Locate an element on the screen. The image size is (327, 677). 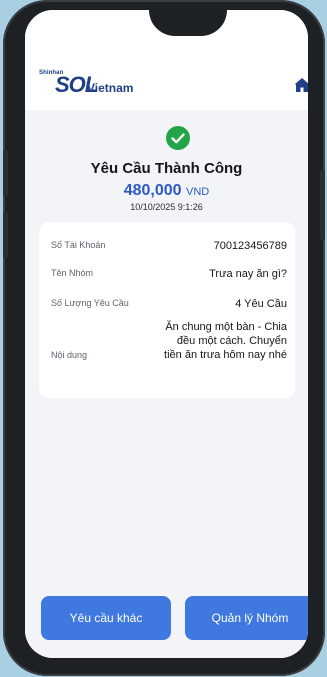
detail-label: Số Tài Khoản is located at coordinates (78, 245).